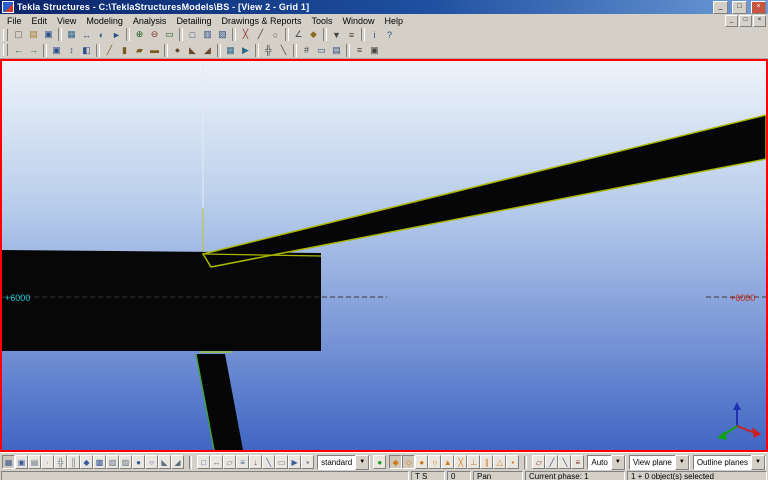 This screenshot has width=768, height=480. What do you see at coordinates (33, 34) in the screenshot?
I see `open-model-icon: ▤` at bounding box center [33, 34].